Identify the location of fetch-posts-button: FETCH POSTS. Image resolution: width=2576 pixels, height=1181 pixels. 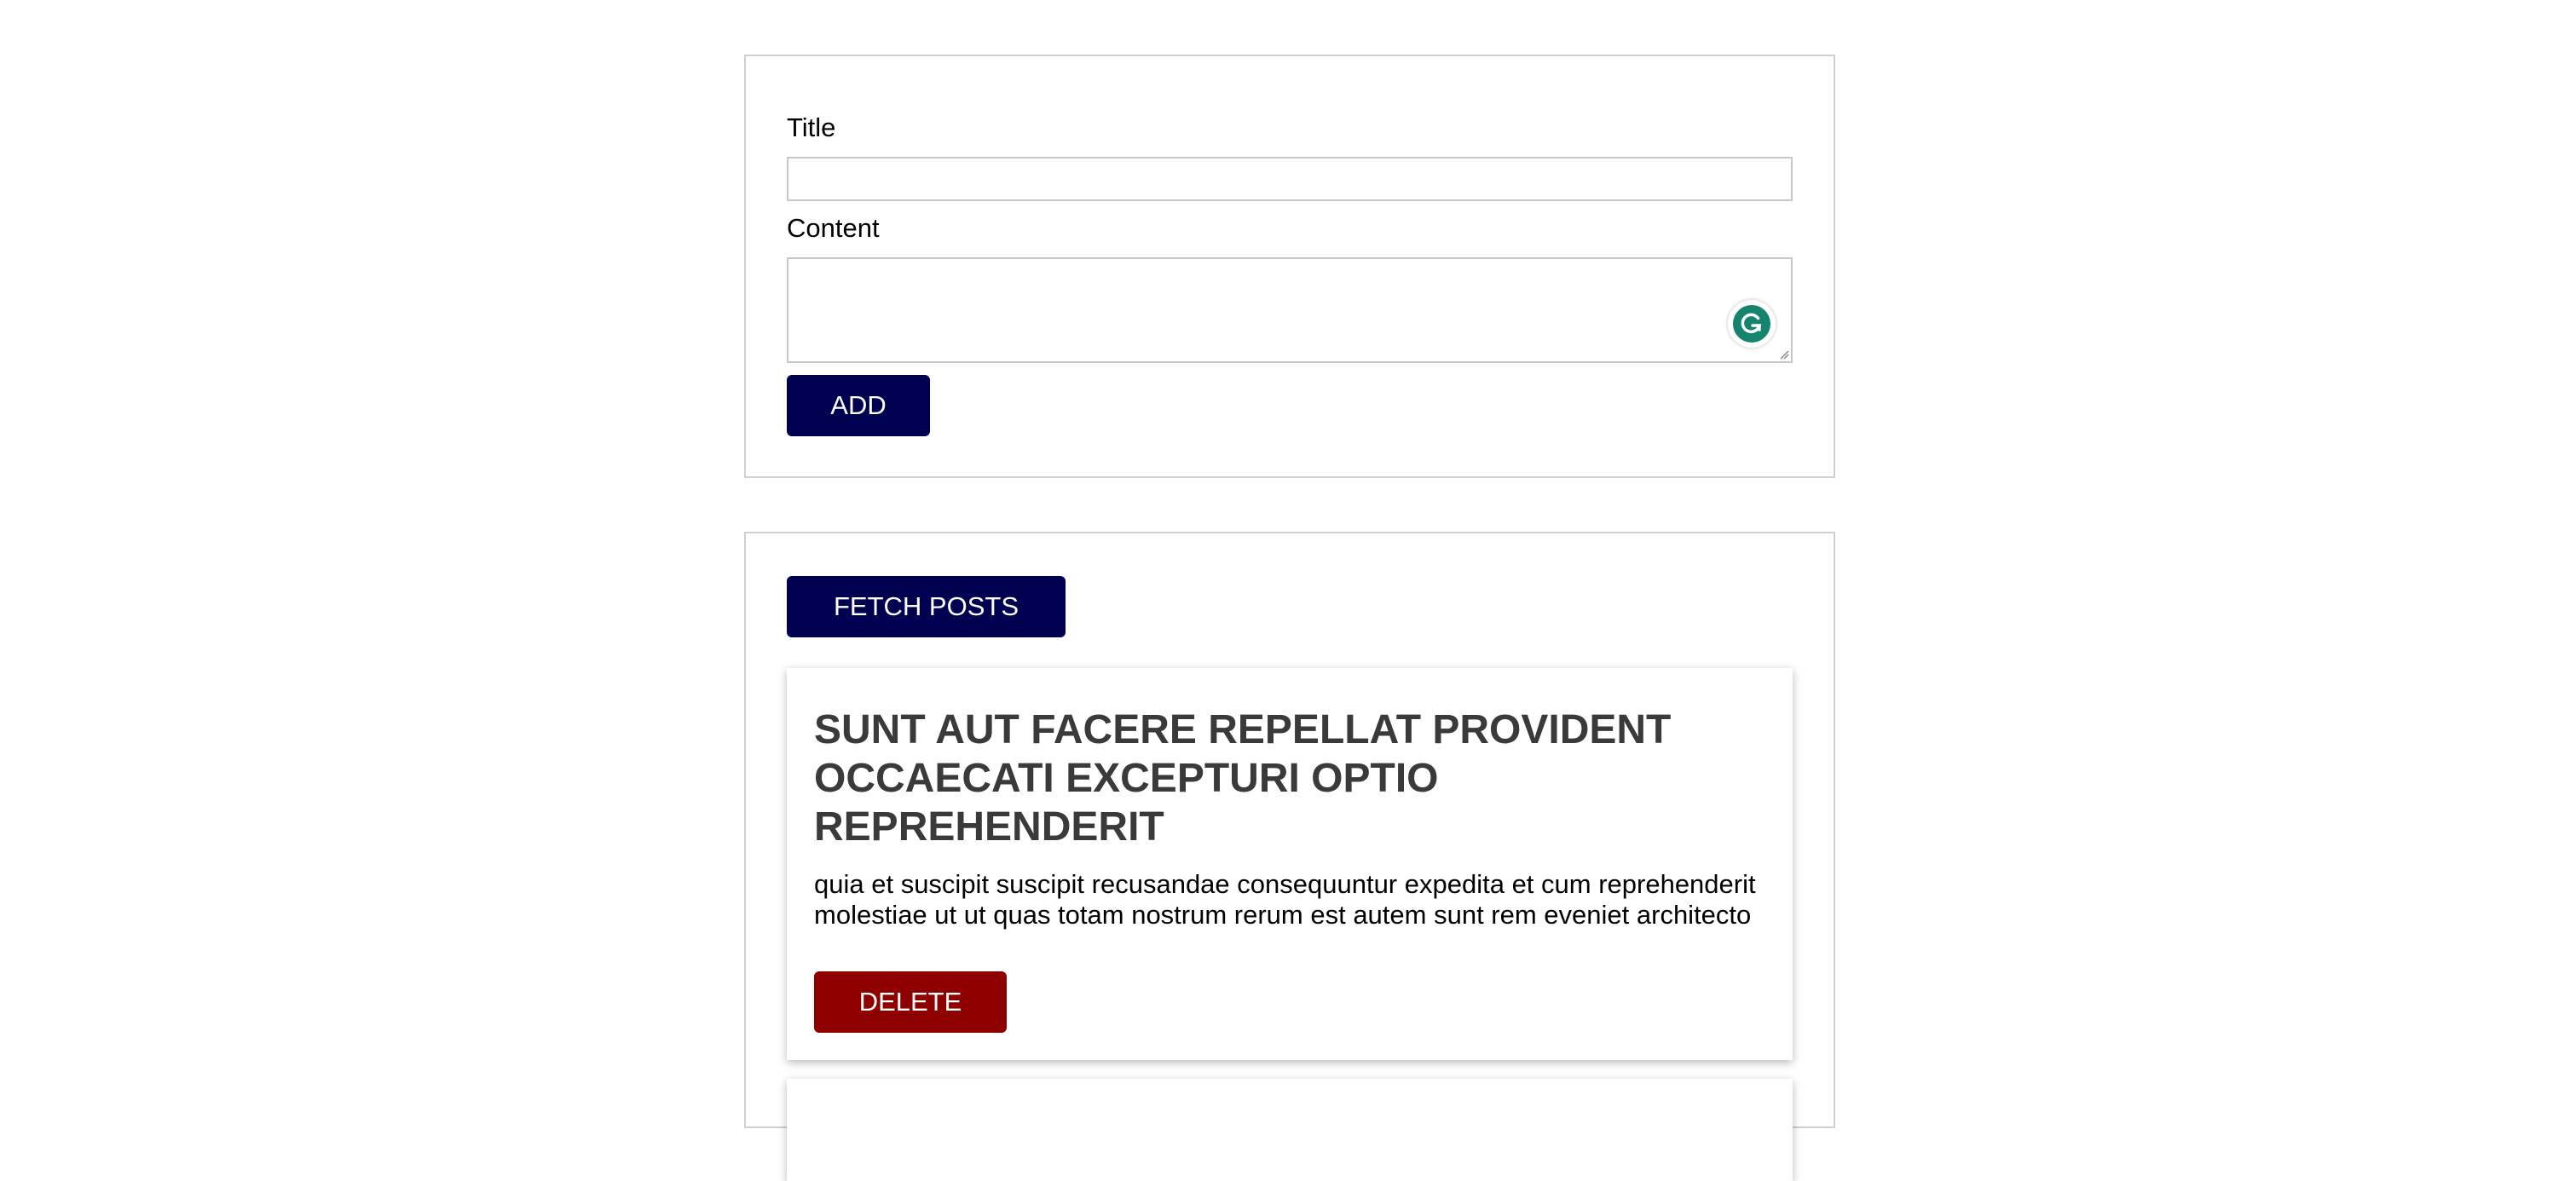
(926, 607).